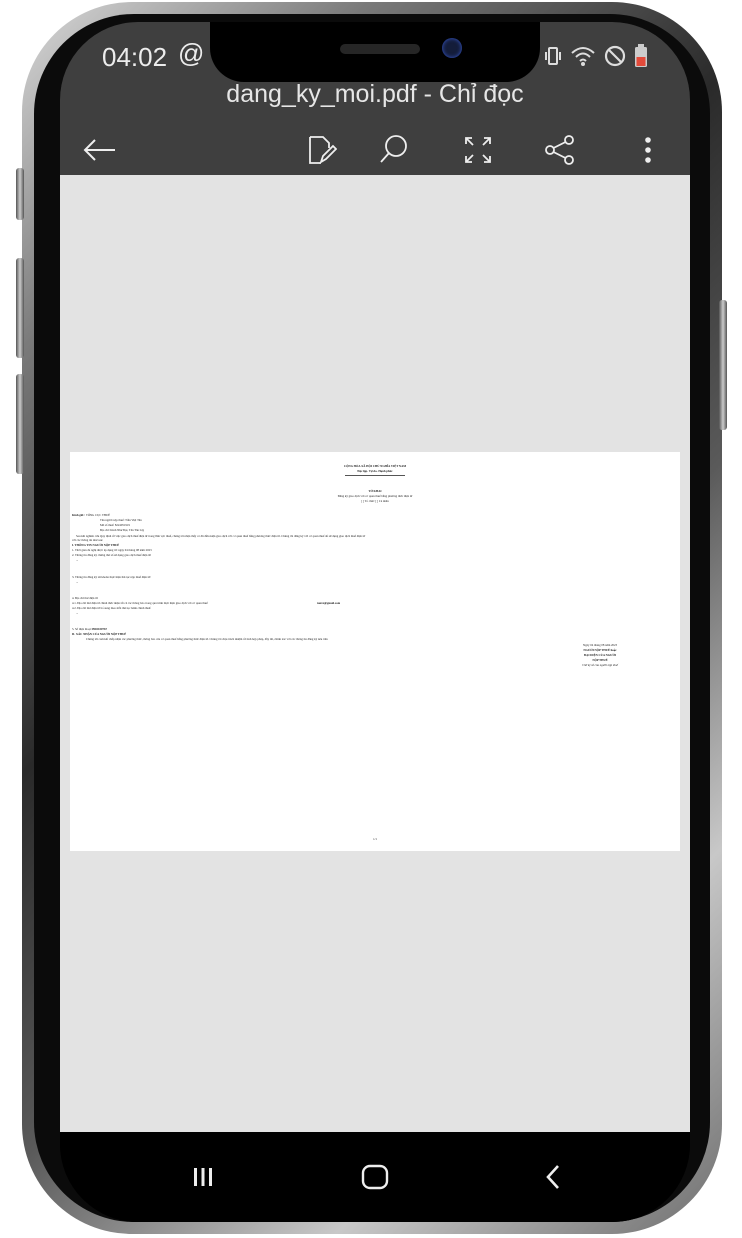 The width and height of the screenshot is (742, 1238). I want to click on back-icon, so click(552, 1177).